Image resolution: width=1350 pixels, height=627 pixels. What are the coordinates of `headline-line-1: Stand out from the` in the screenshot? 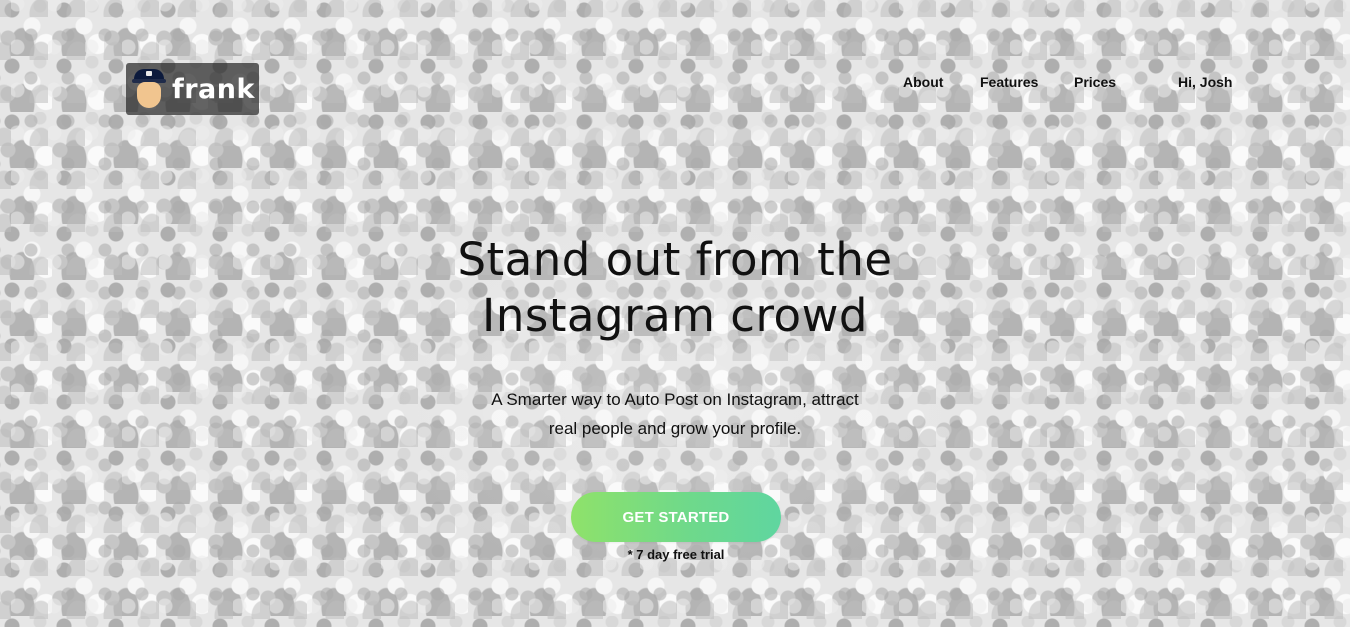 It's located at (675, 259).